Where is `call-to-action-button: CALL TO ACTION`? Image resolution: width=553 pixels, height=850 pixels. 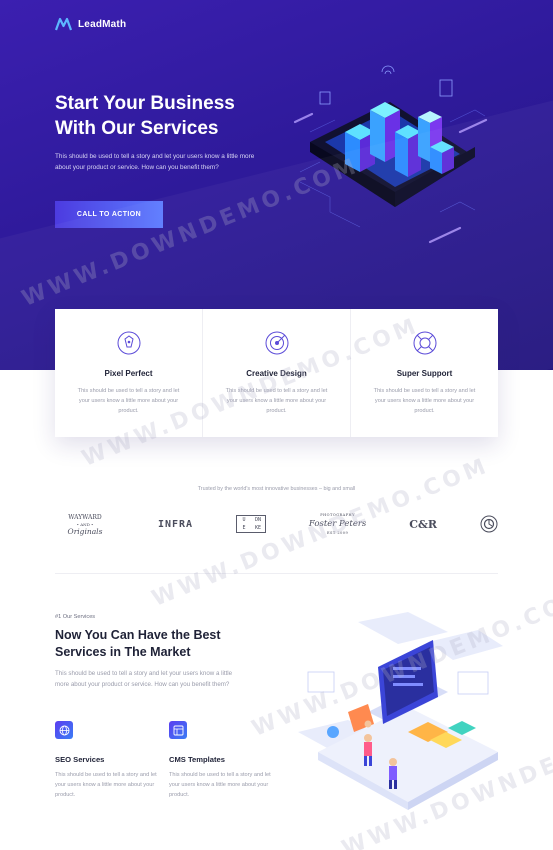 call-to-action-button: CALL TO ACTION is located at coordinates (109, 214).